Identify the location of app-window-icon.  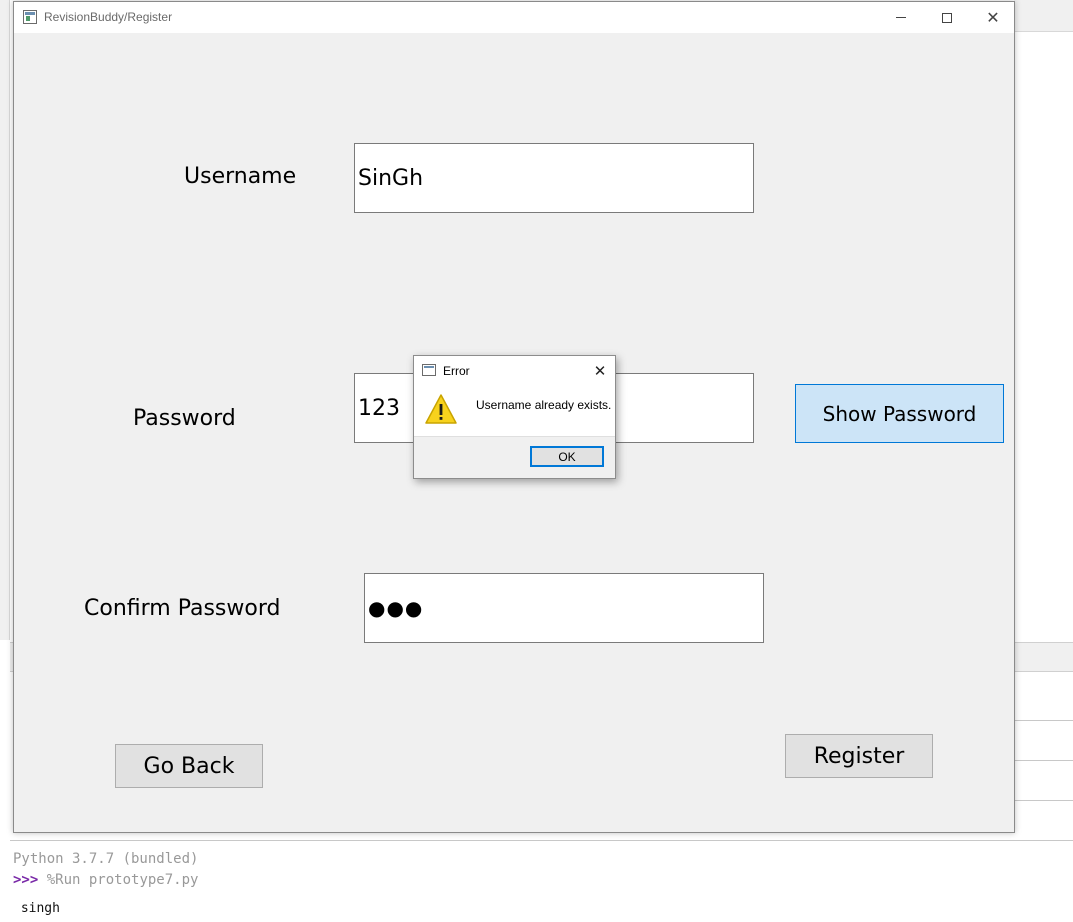
(30, 17).